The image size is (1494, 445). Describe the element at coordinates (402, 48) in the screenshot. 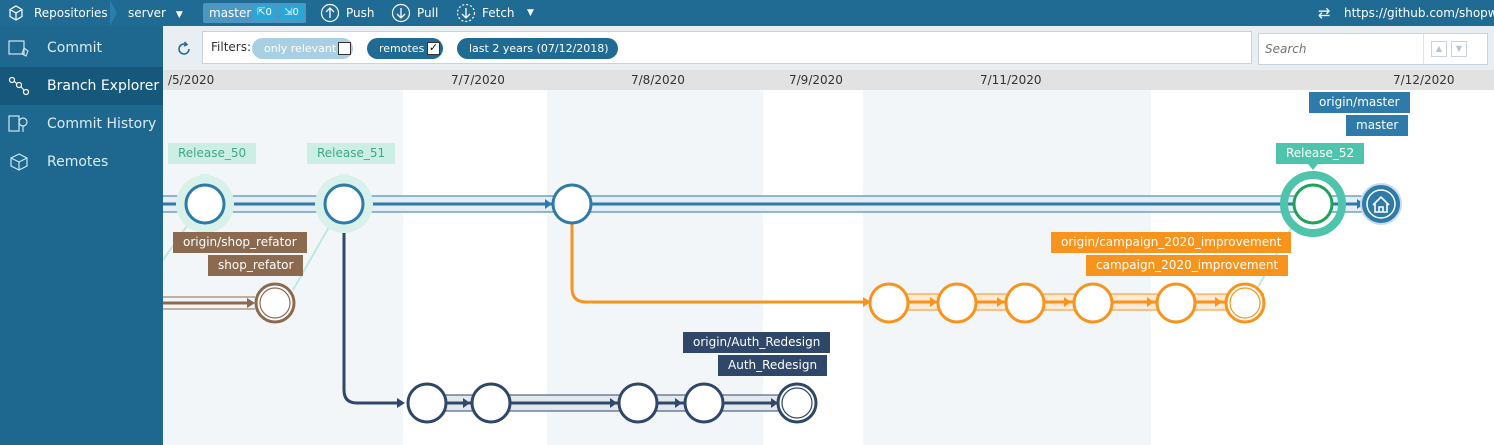

I see `remotes-label: remotes` at that location.